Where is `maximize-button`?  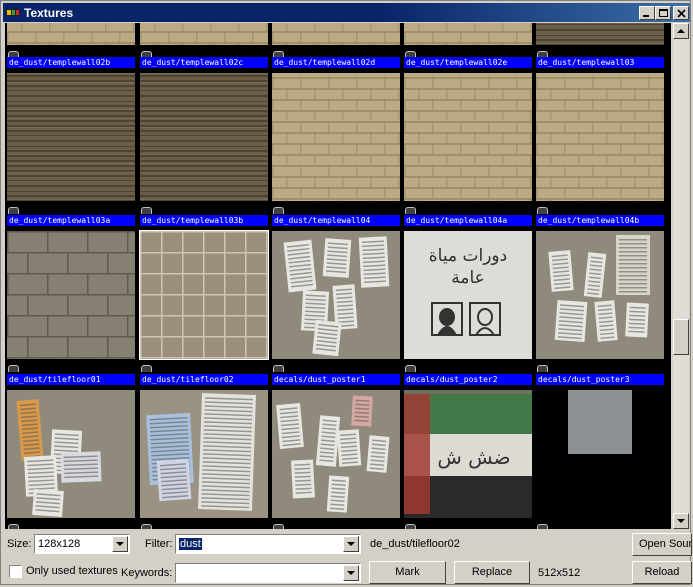
maximize-button is located at coordinates (663, 13).